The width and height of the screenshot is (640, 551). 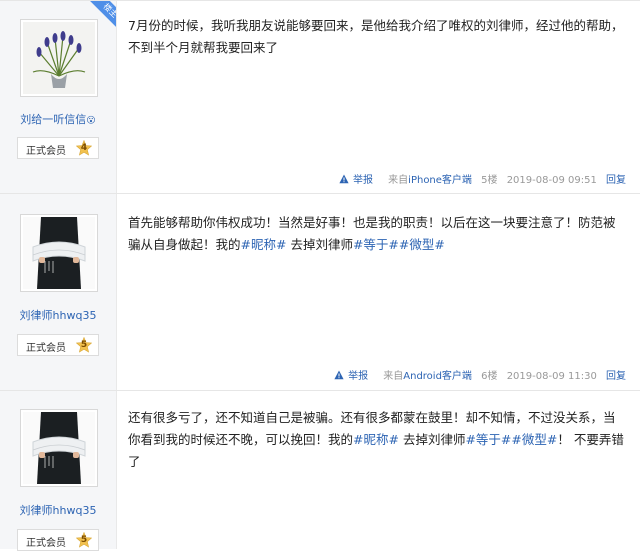 I want to click on rank-badge: 正式会员 4, so click(x=58, y=148).